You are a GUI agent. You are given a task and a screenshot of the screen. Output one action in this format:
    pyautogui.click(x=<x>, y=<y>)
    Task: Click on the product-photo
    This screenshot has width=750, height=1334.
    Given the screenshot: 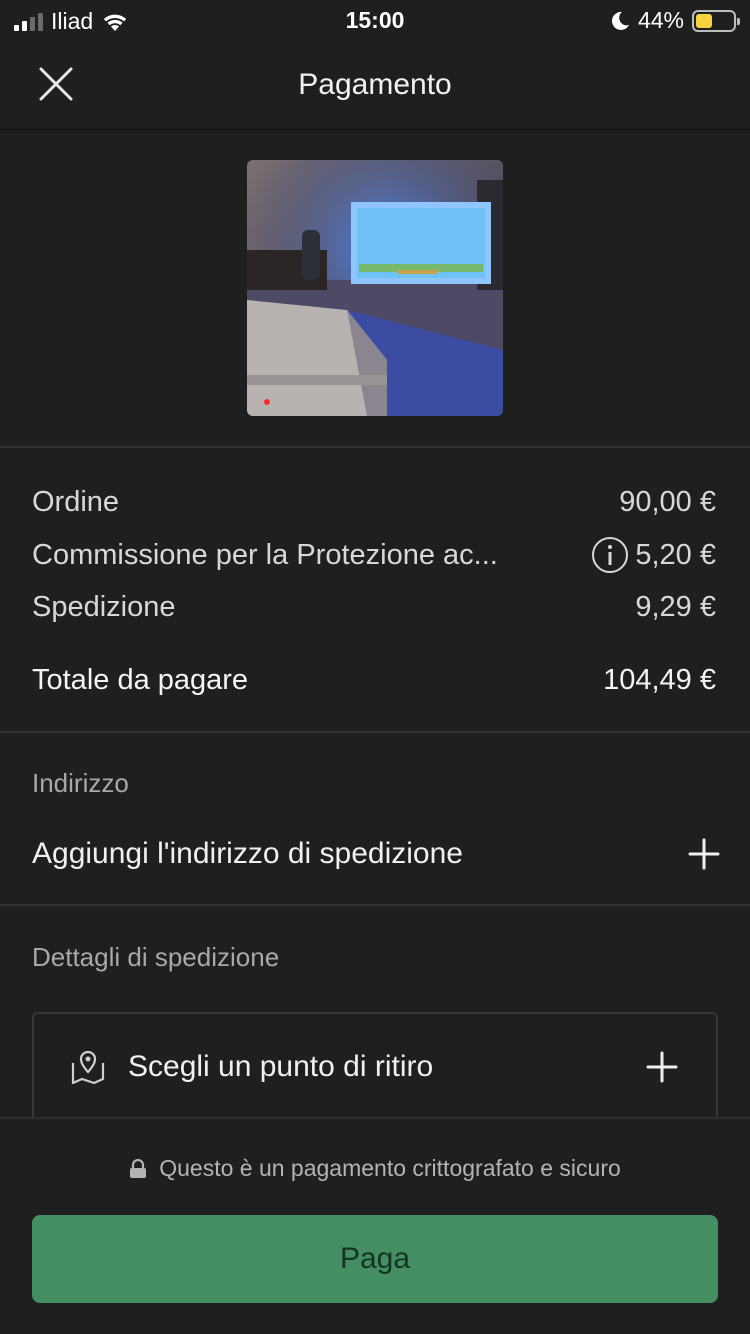 What is the action you would take?
    pyautogui.click(x=375, y=288)
    